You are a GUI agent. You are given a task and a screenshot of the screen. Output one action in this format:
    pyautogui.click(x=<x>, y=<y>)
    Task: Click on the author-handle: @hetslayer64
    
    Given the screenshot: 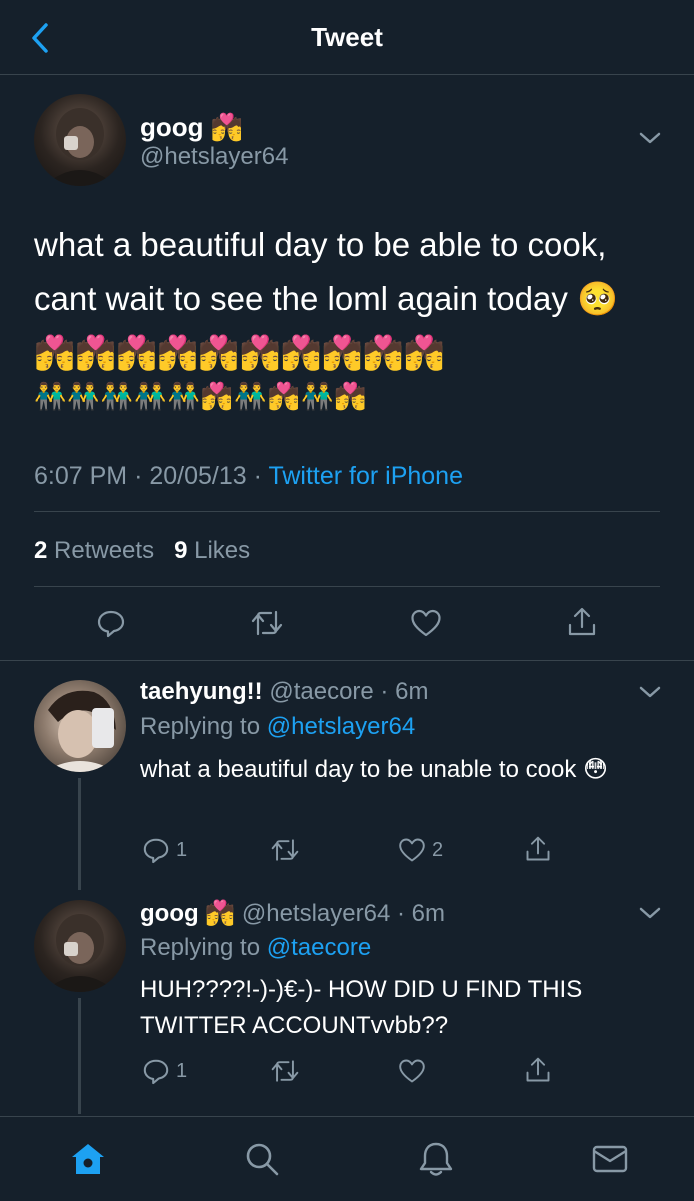 What is the action you would take?
    pyautogui.click(x=214, y=157)
    